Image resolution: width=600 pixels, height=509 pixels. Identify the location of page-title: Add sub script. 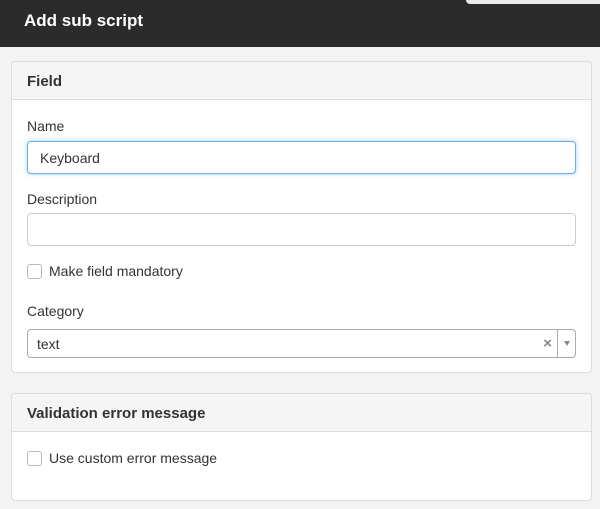
(84, 20).